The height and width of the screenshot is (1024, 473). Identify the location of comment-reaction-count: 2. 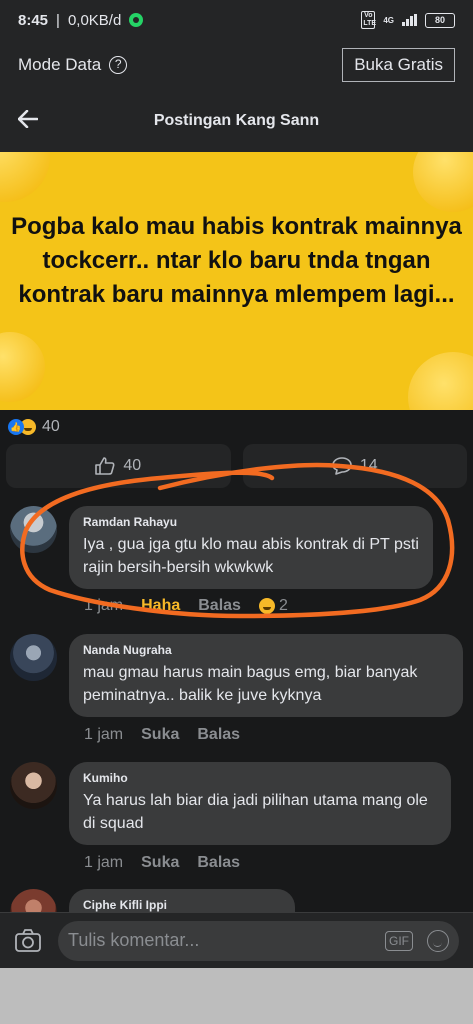
(283, 605).